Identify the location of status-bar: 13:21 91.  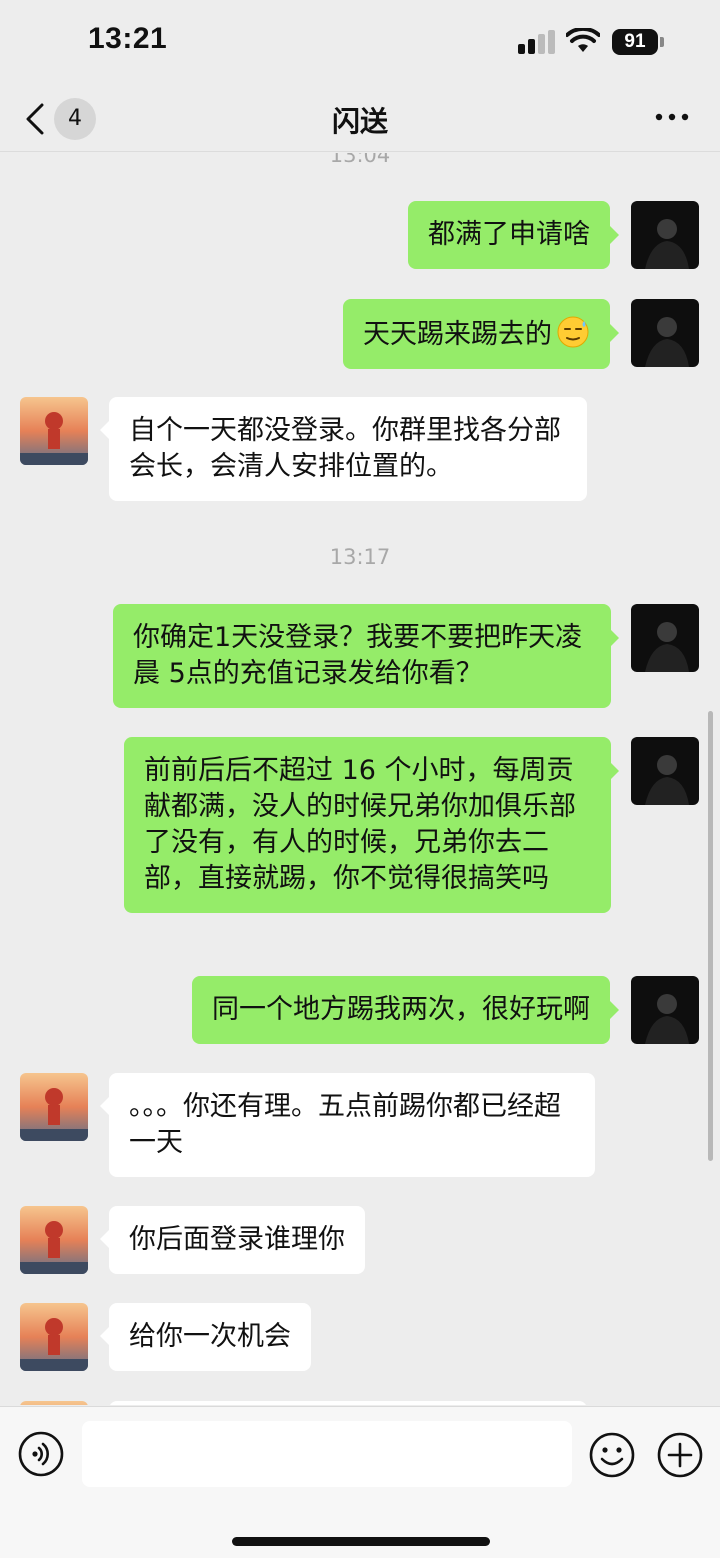
(360, 44).